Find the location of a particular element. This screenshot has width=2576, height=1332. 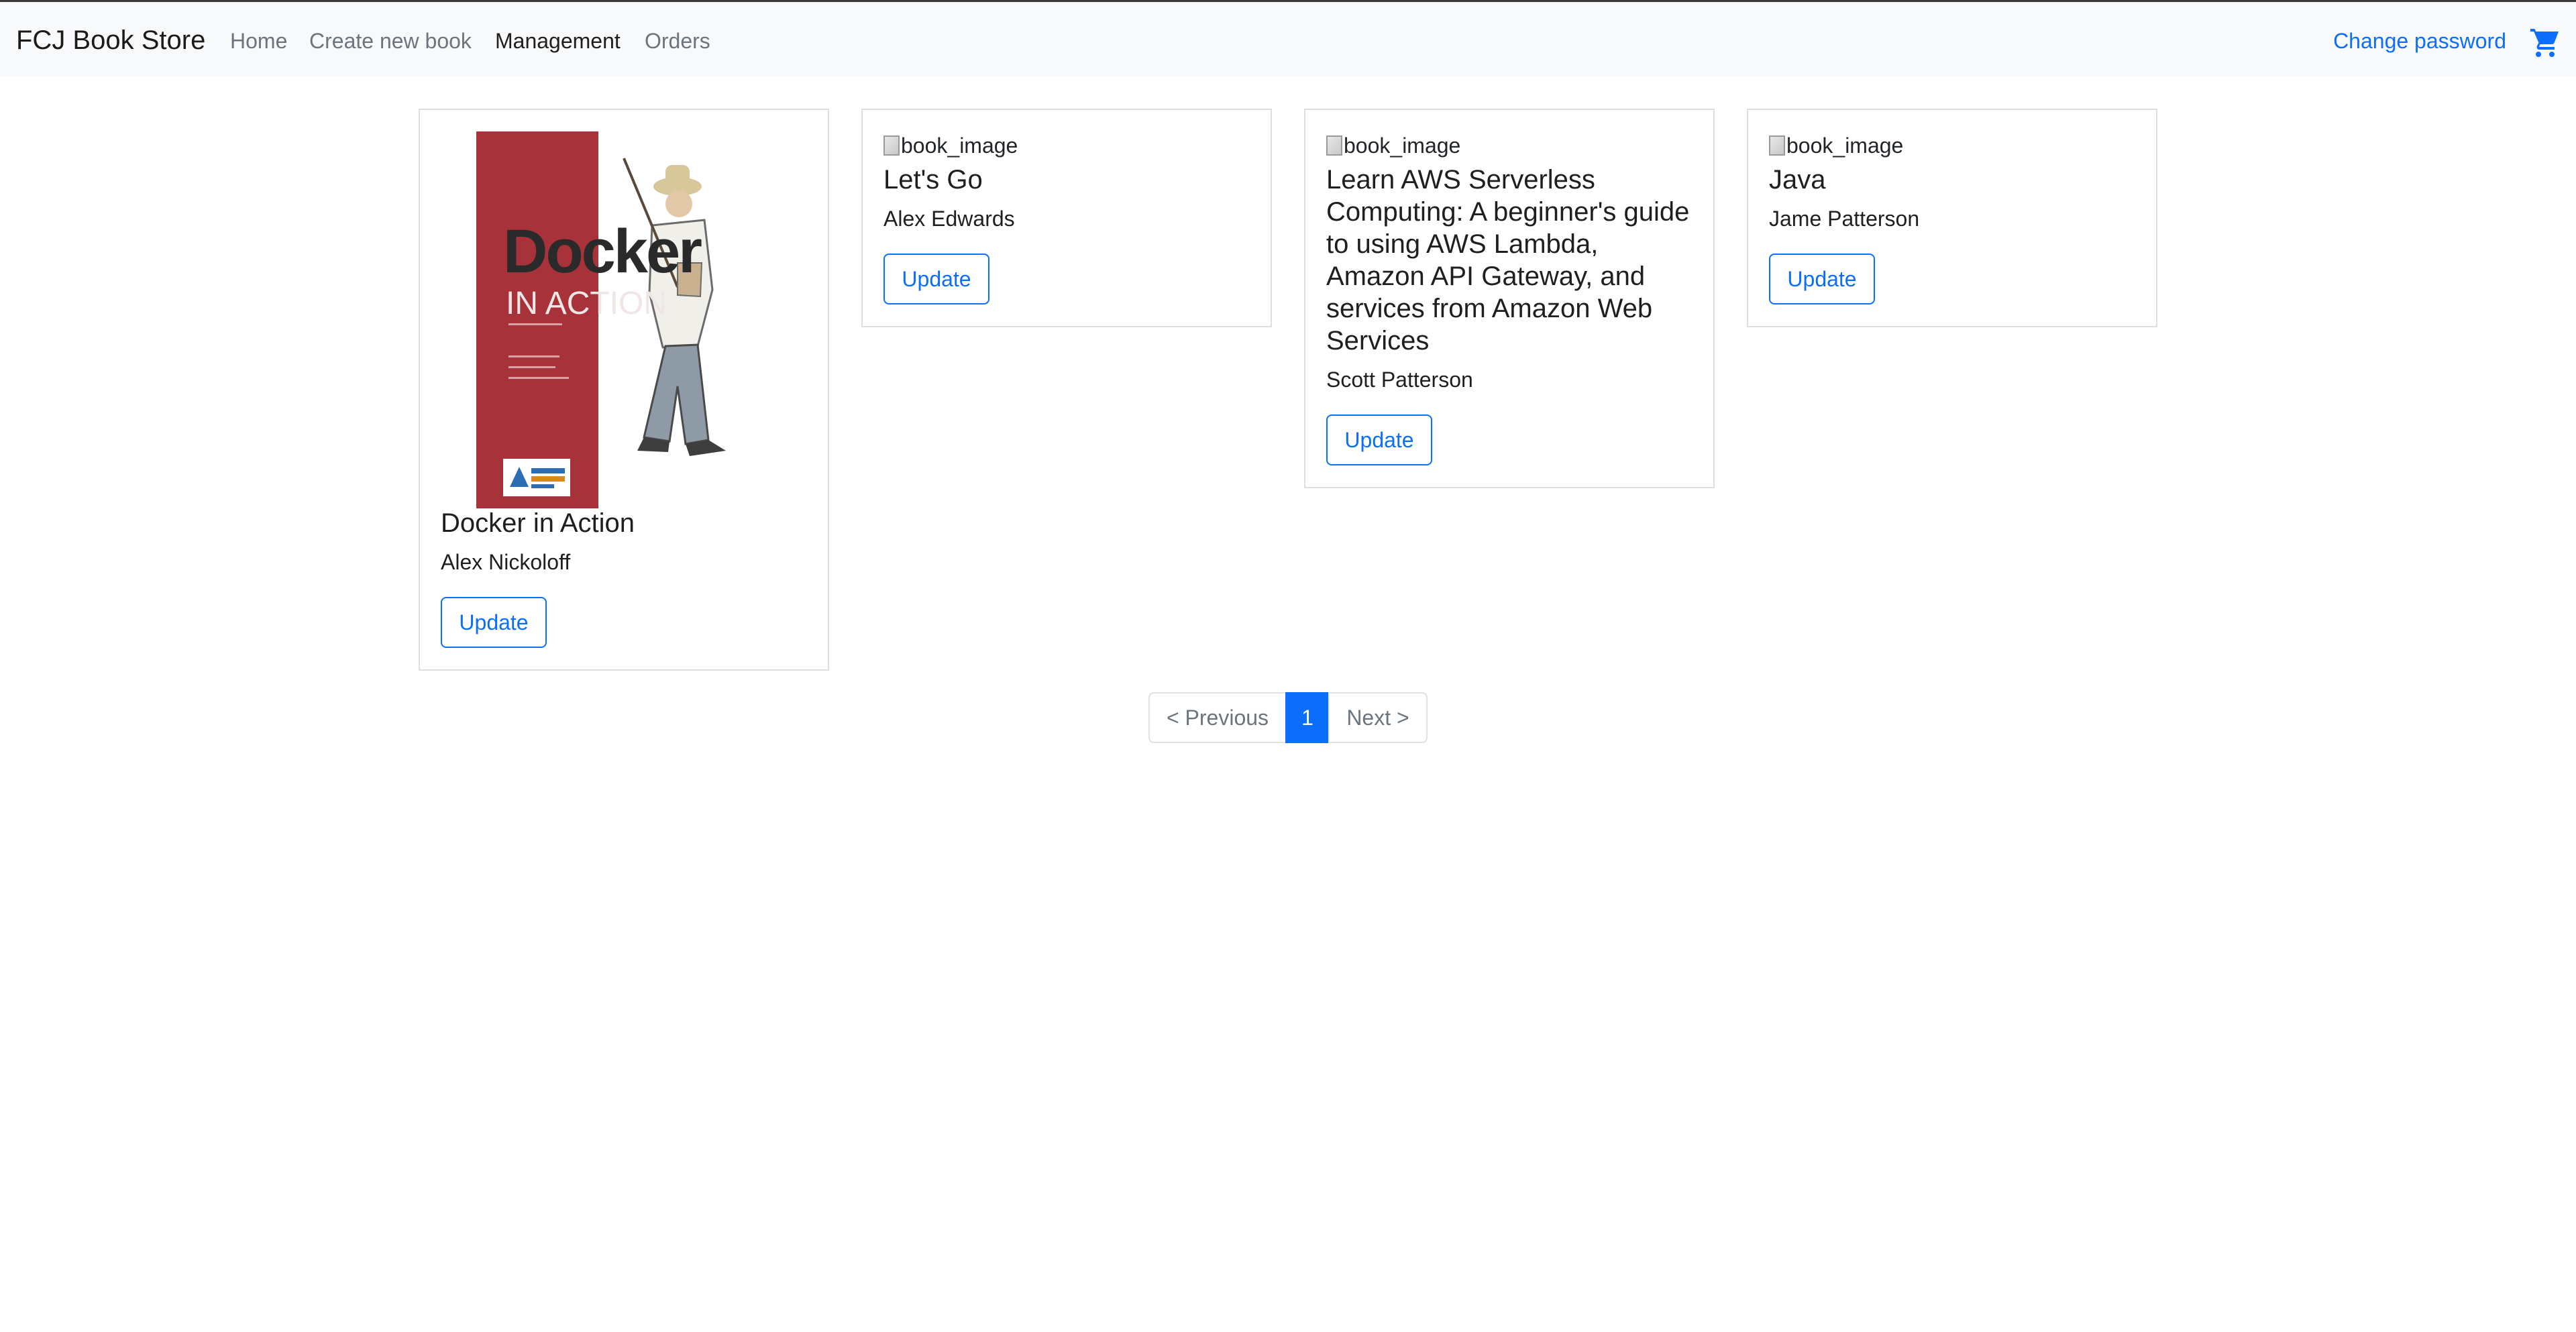

book-card: book_image Let's Go Alex Edwards Update is located at coordinates (1066, 218).